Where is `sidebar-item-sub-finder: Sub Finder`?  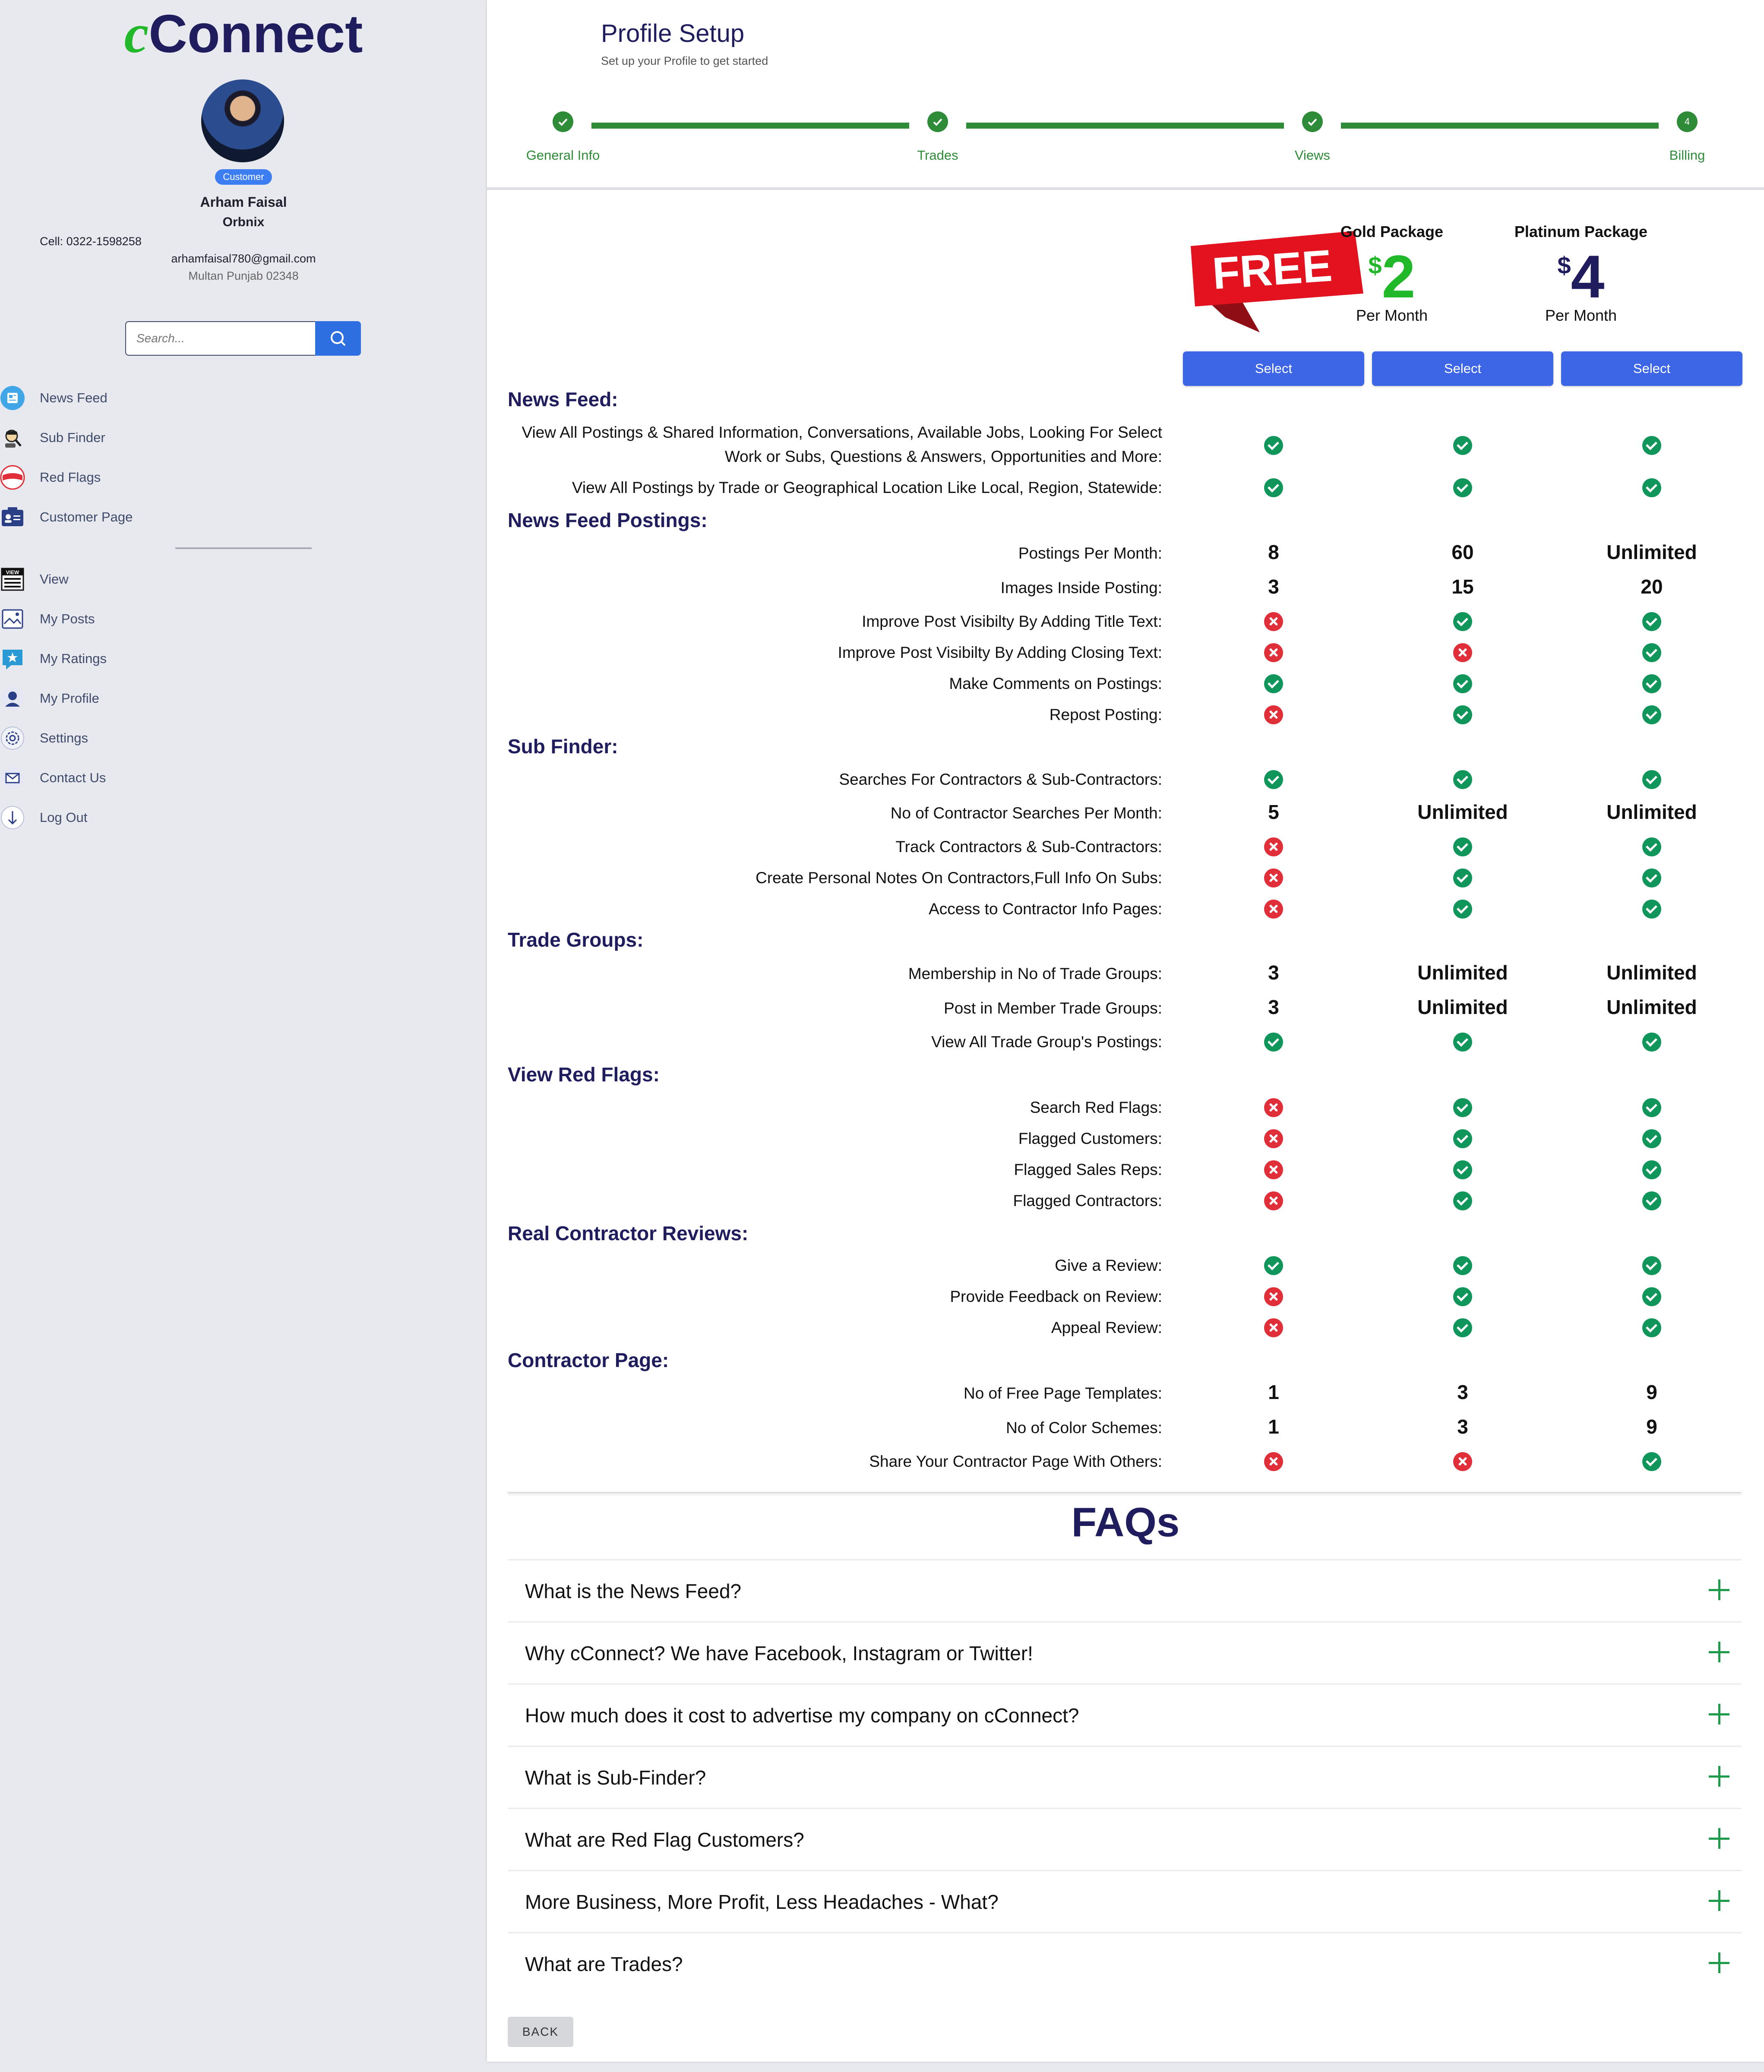 sidebar-item-sub-finder: Sub Finder is located at coordinates (129, 438).